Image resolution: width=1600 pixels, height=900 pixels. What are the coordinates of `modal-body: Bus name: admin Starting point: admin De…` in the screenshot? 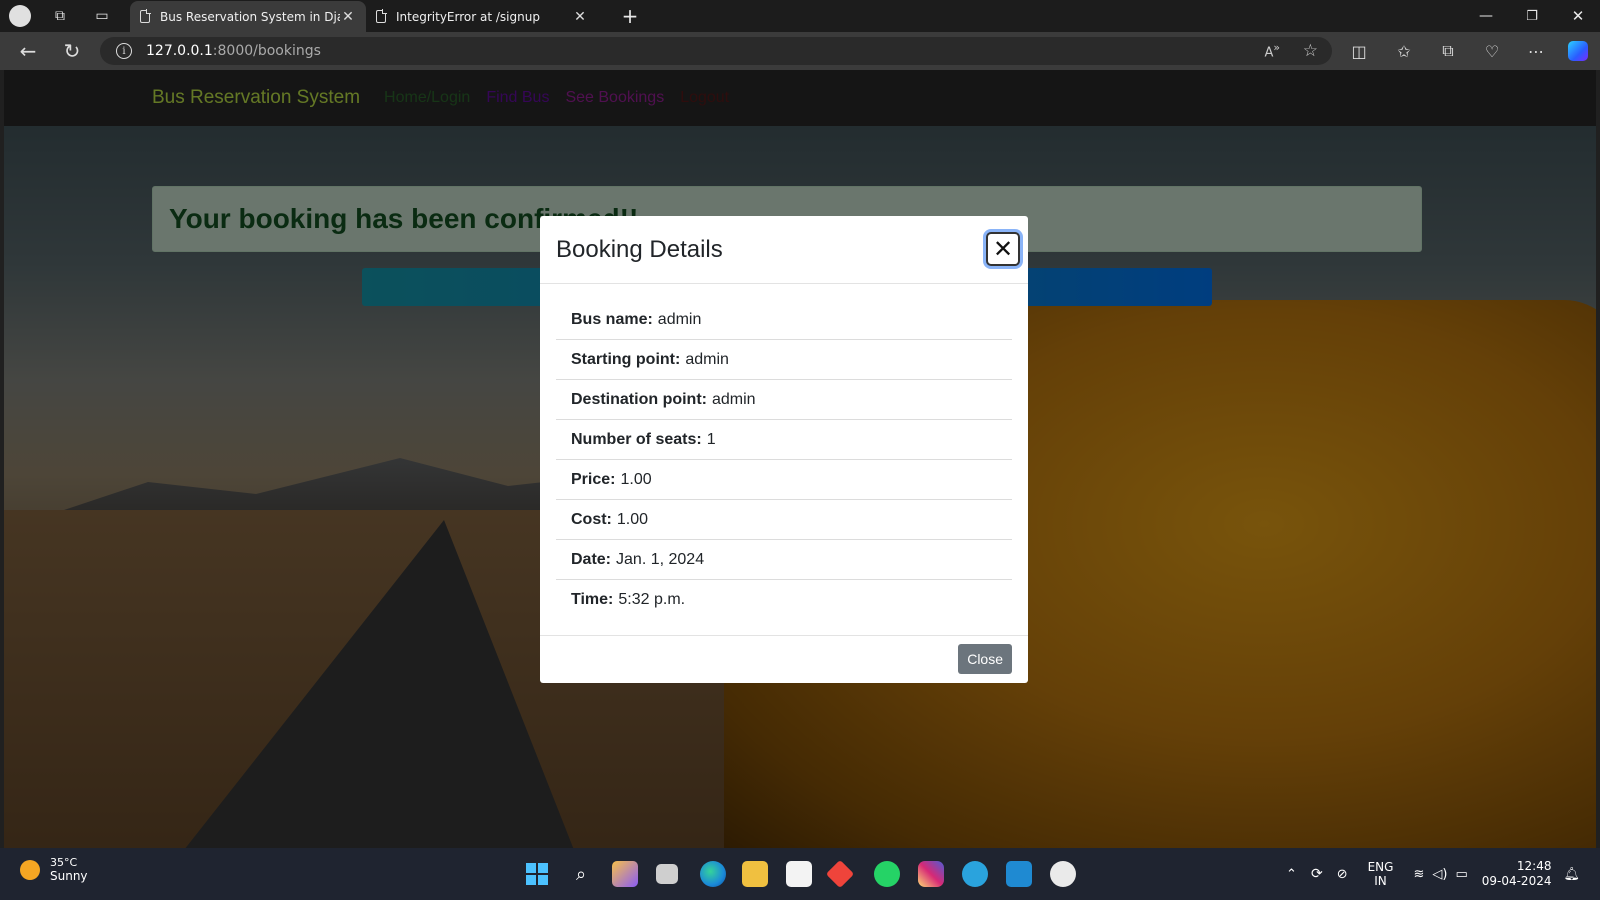 It's located at (784, 452).